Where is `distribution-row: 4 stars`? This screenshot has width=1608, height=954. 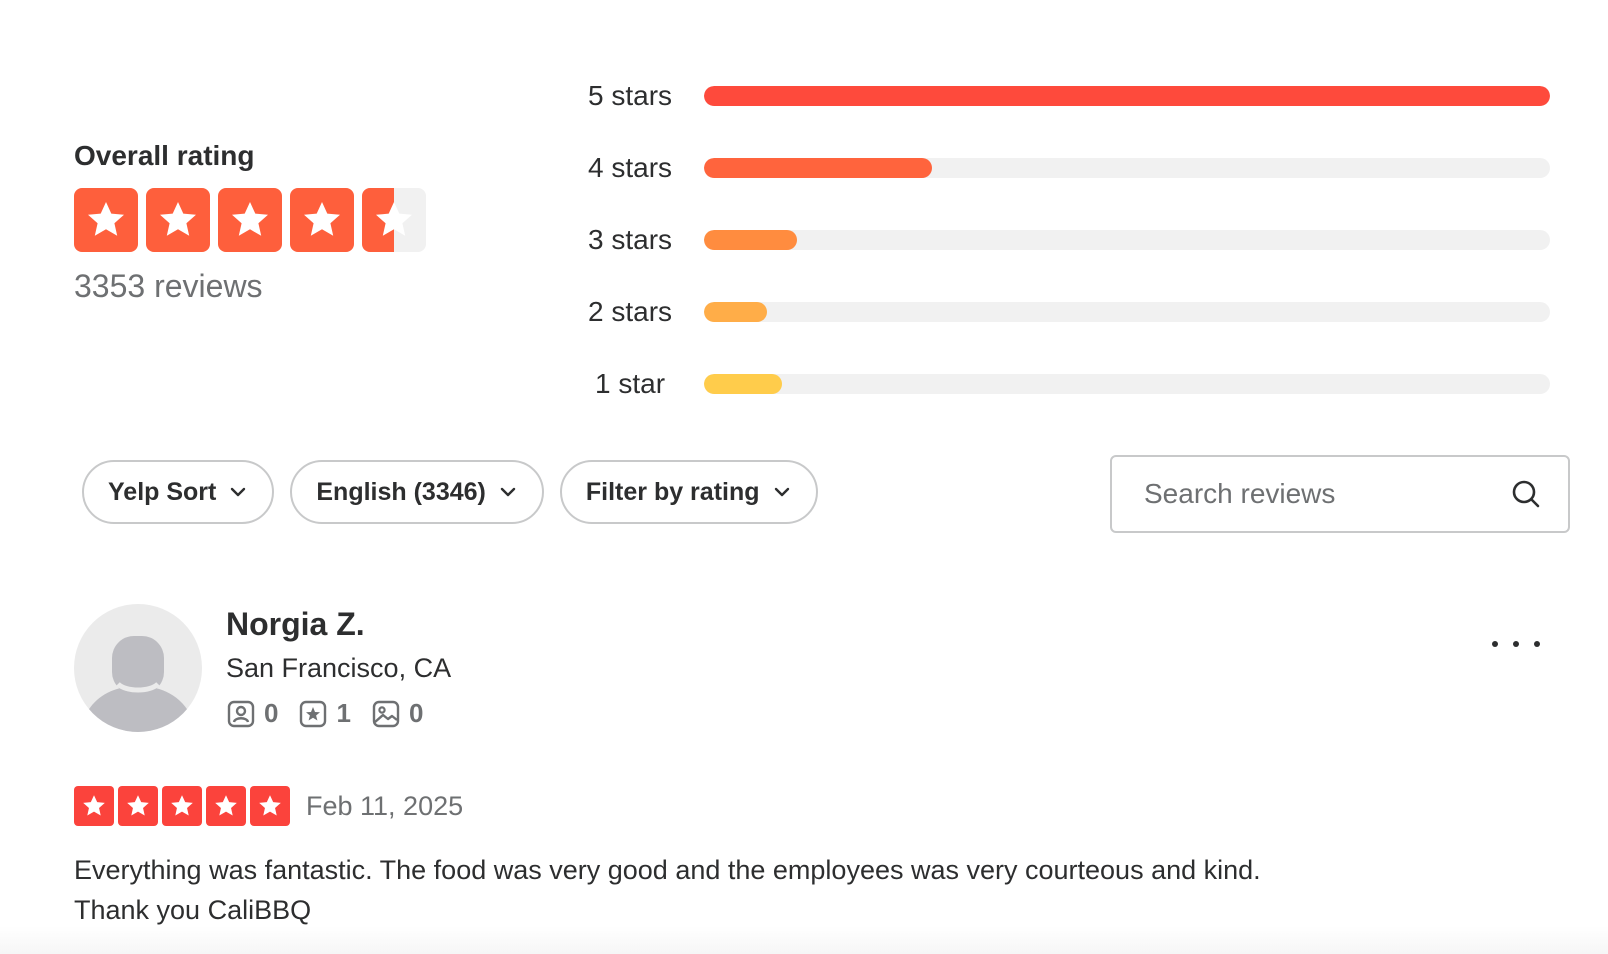
distribution-row: 4 stars is located at coordinates (1075, 168).